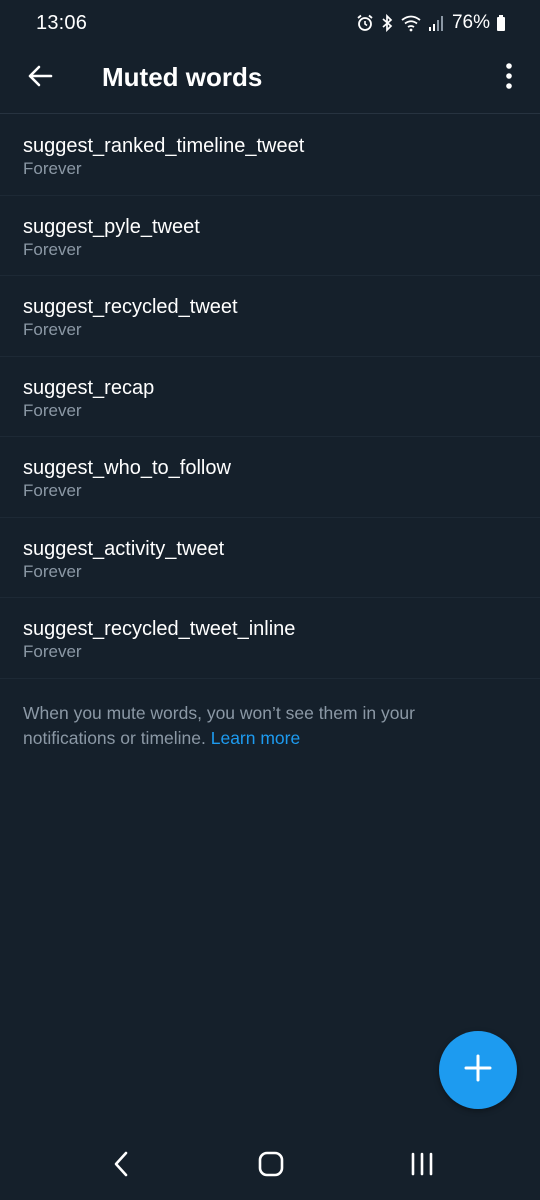 This screenshot has width=540, height=1200. What do you see at coordinates (127, 468) in the screenshot?
I see `muted-word-text: suggest_who_to_follow` at bounding box center [127, 468].